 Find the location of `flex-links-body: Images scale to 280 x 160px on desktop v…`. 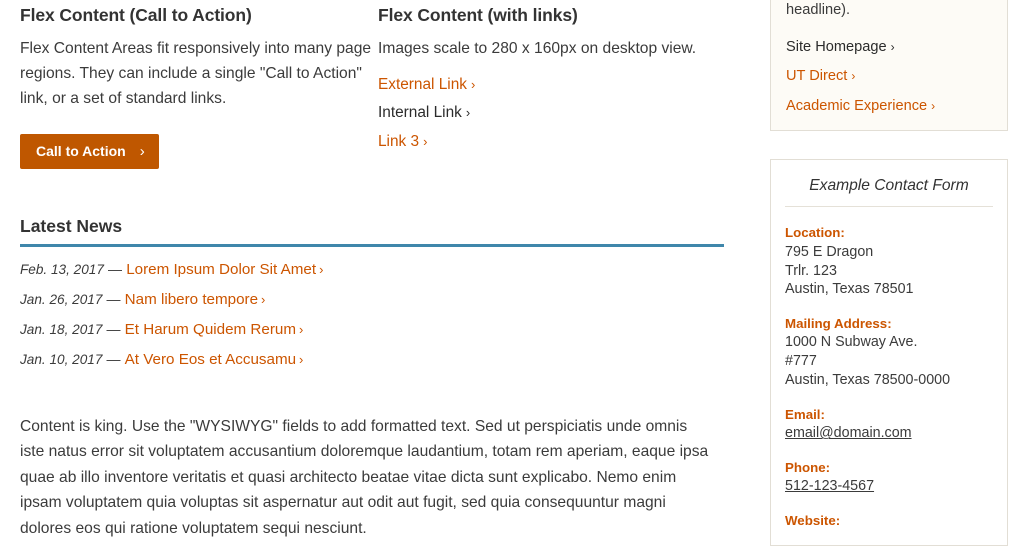

flex-links-body: Images scale to 280 x 160px on desktop v… is located at coordinates (537, 48).